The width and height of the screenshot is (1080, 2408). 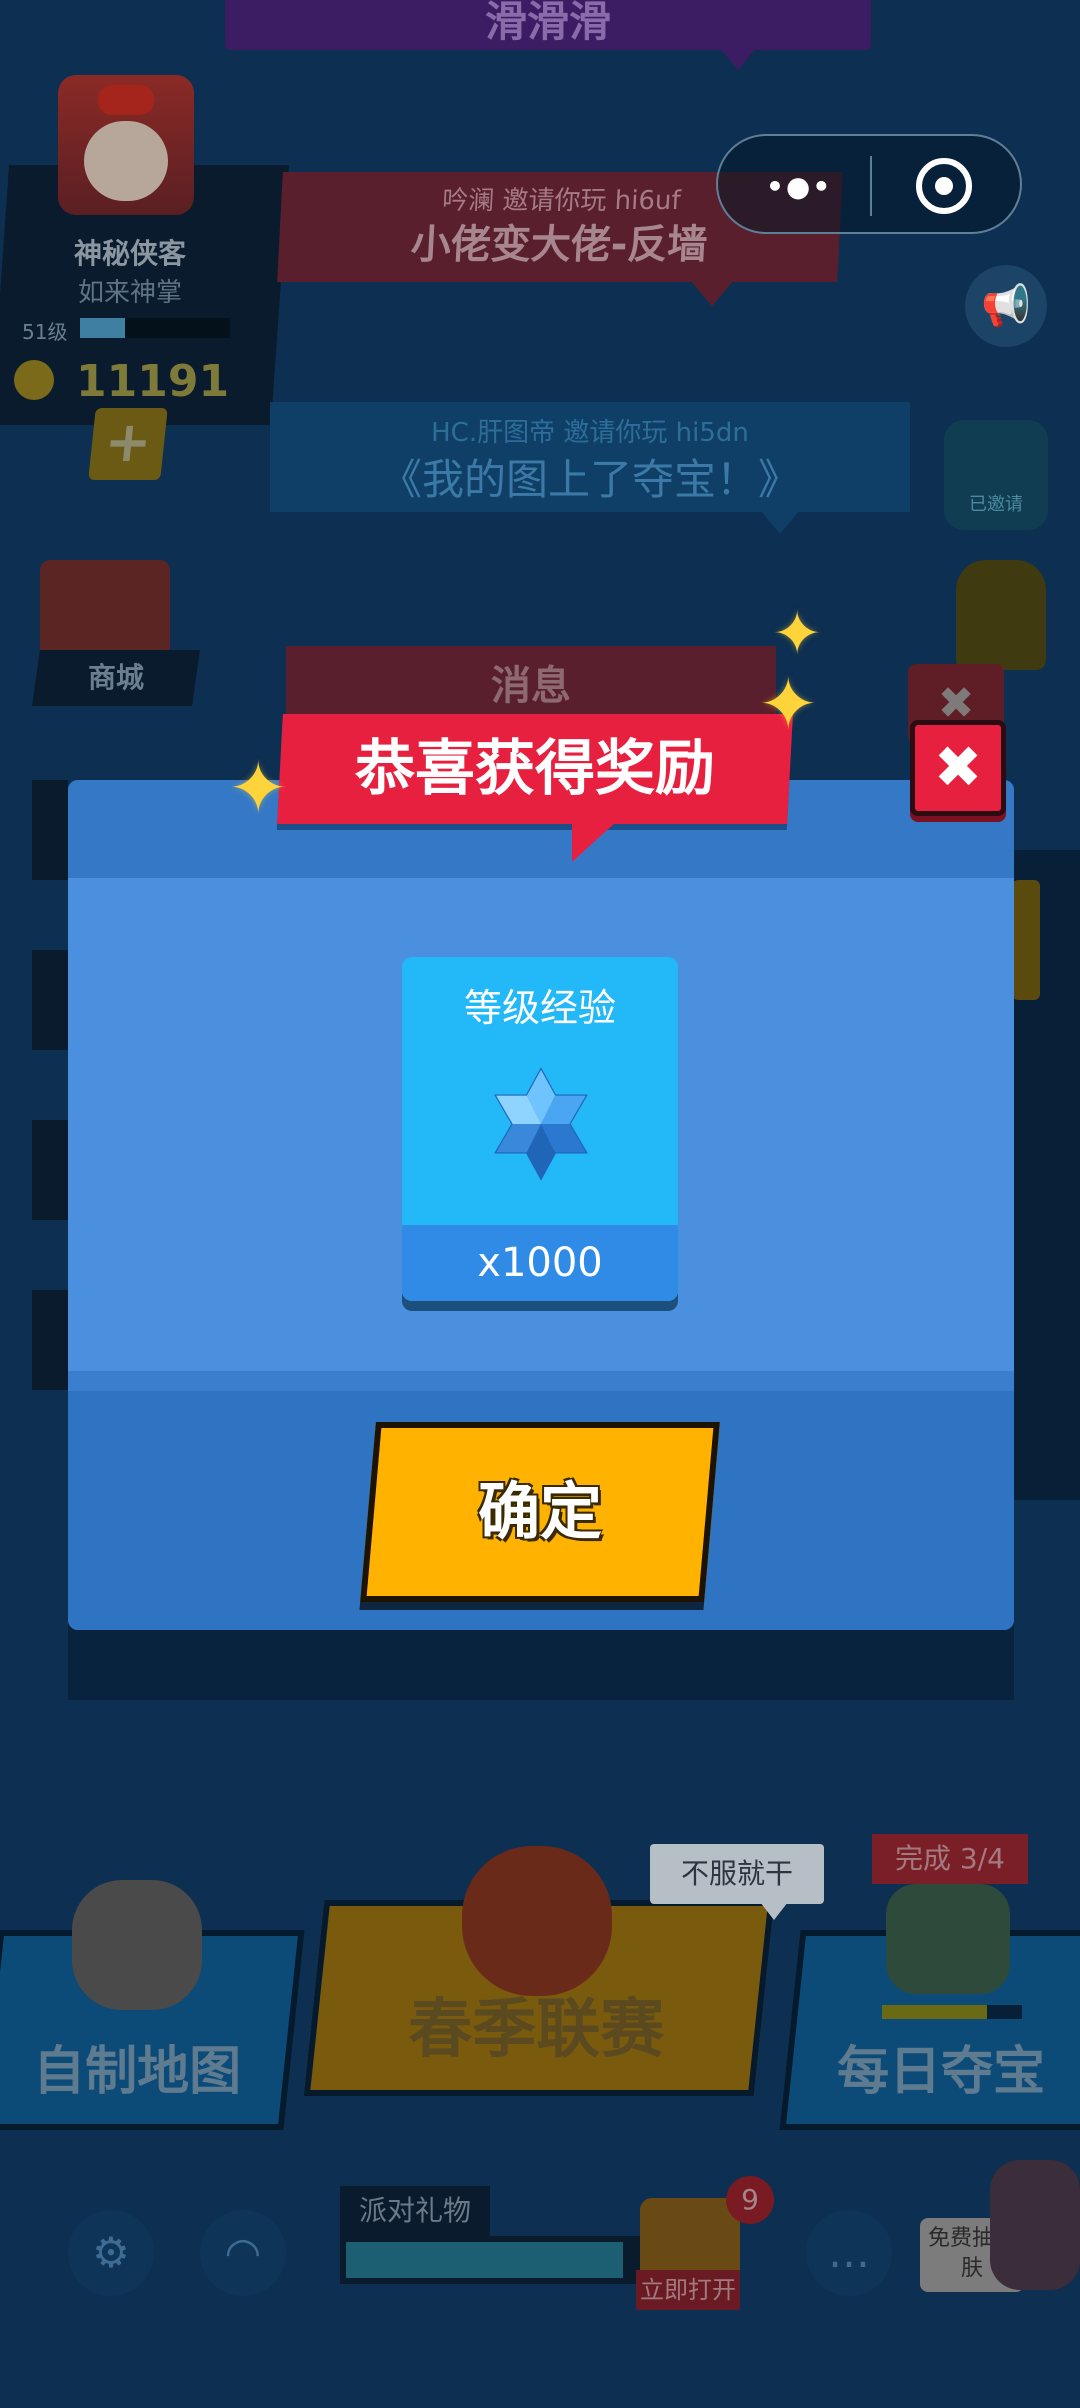 I want to click on skin-character-art, so click(x=1035, y=2225).